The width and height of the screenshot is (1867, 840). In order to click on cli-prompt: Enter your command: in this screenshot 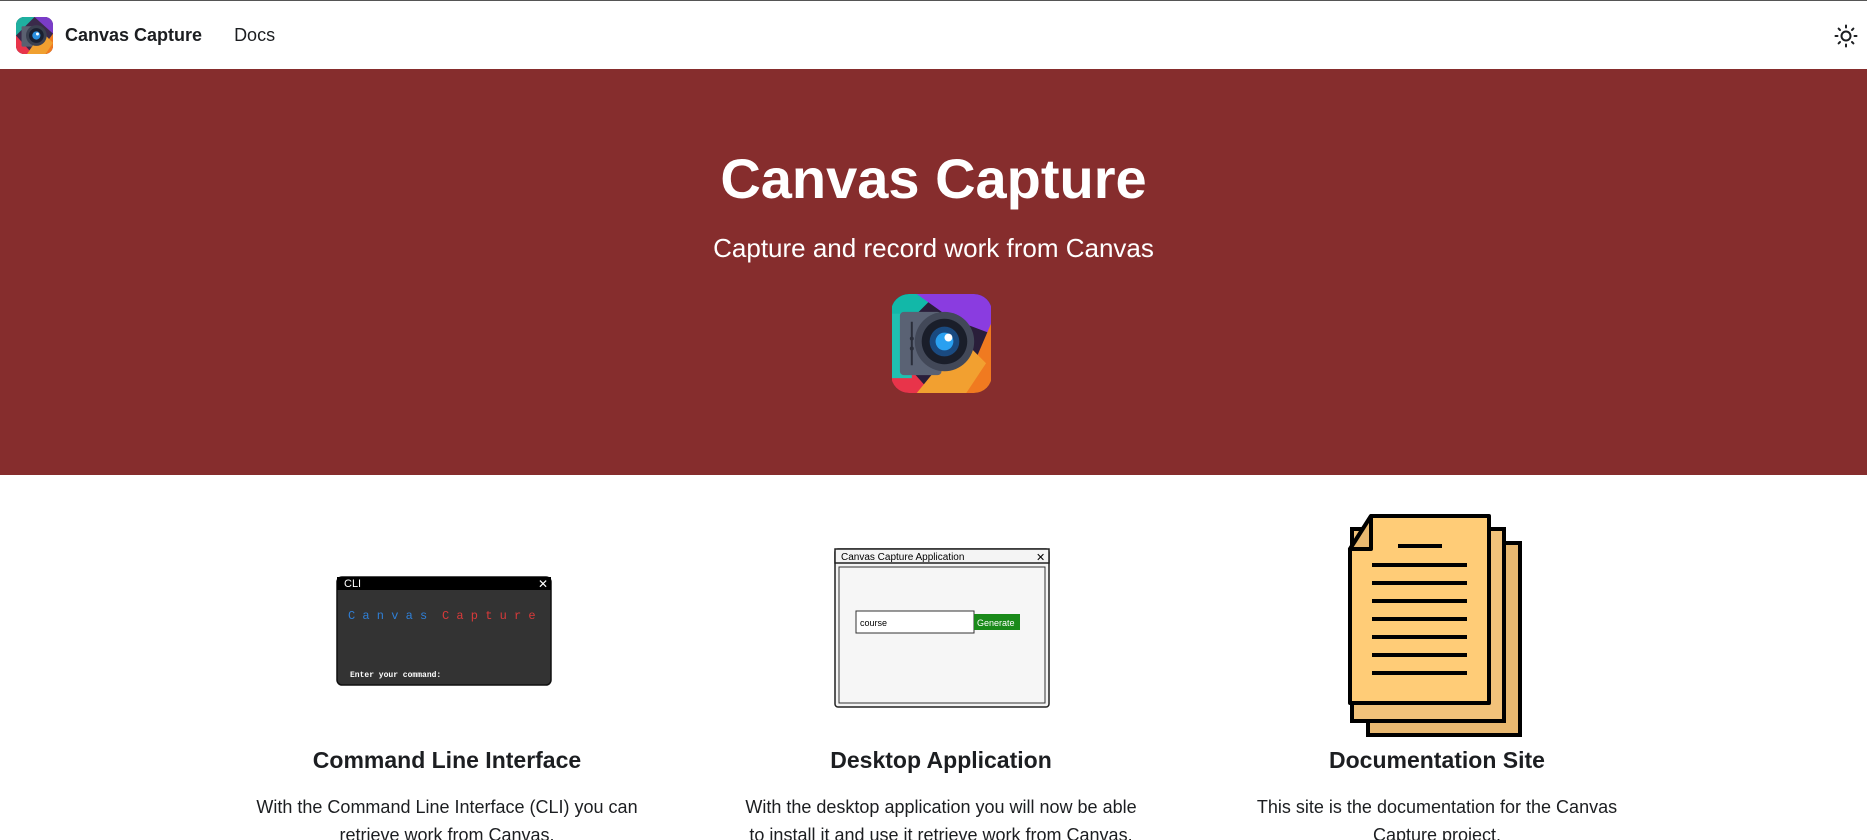, I will do `click(395, 675)`.